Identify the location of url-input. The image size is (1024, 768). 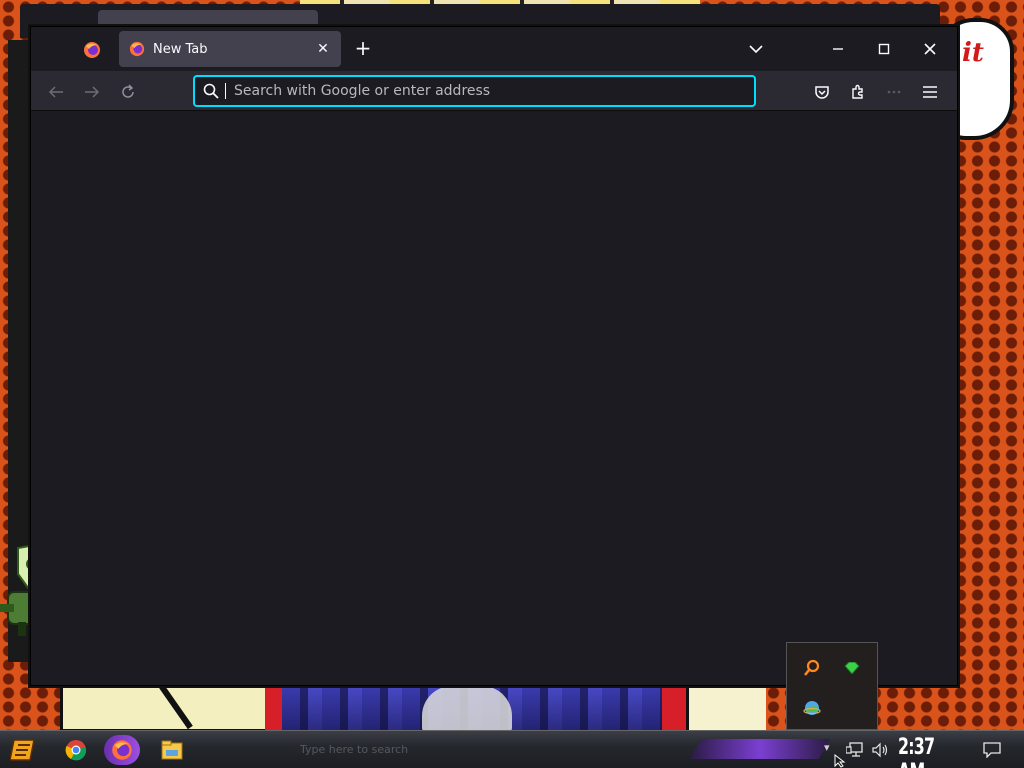
(494, 91).